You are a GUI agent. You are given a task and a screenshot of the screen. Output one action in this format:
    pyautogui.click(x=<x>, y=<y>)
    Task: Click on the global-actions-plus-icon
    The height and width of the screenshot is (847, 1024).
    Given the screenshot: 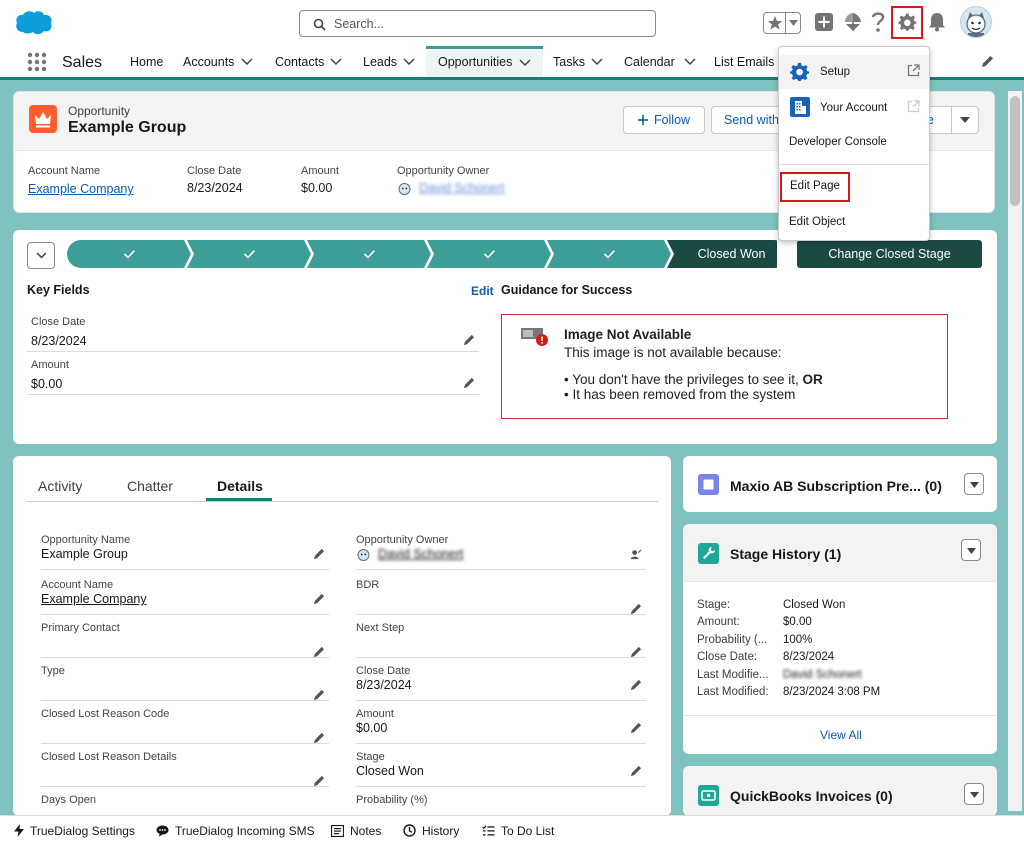 What is the action you would take?
    pyautogui.click(x=824, y=22)
    